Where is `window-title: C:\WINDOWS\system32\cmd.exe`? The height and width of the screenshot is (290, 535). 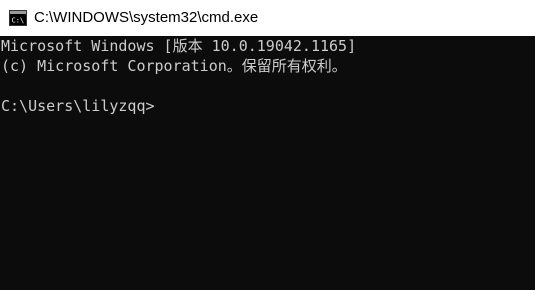 window-title: C:\WINDOWS\system32\cmd.exe is located at coordinates (146, 17).